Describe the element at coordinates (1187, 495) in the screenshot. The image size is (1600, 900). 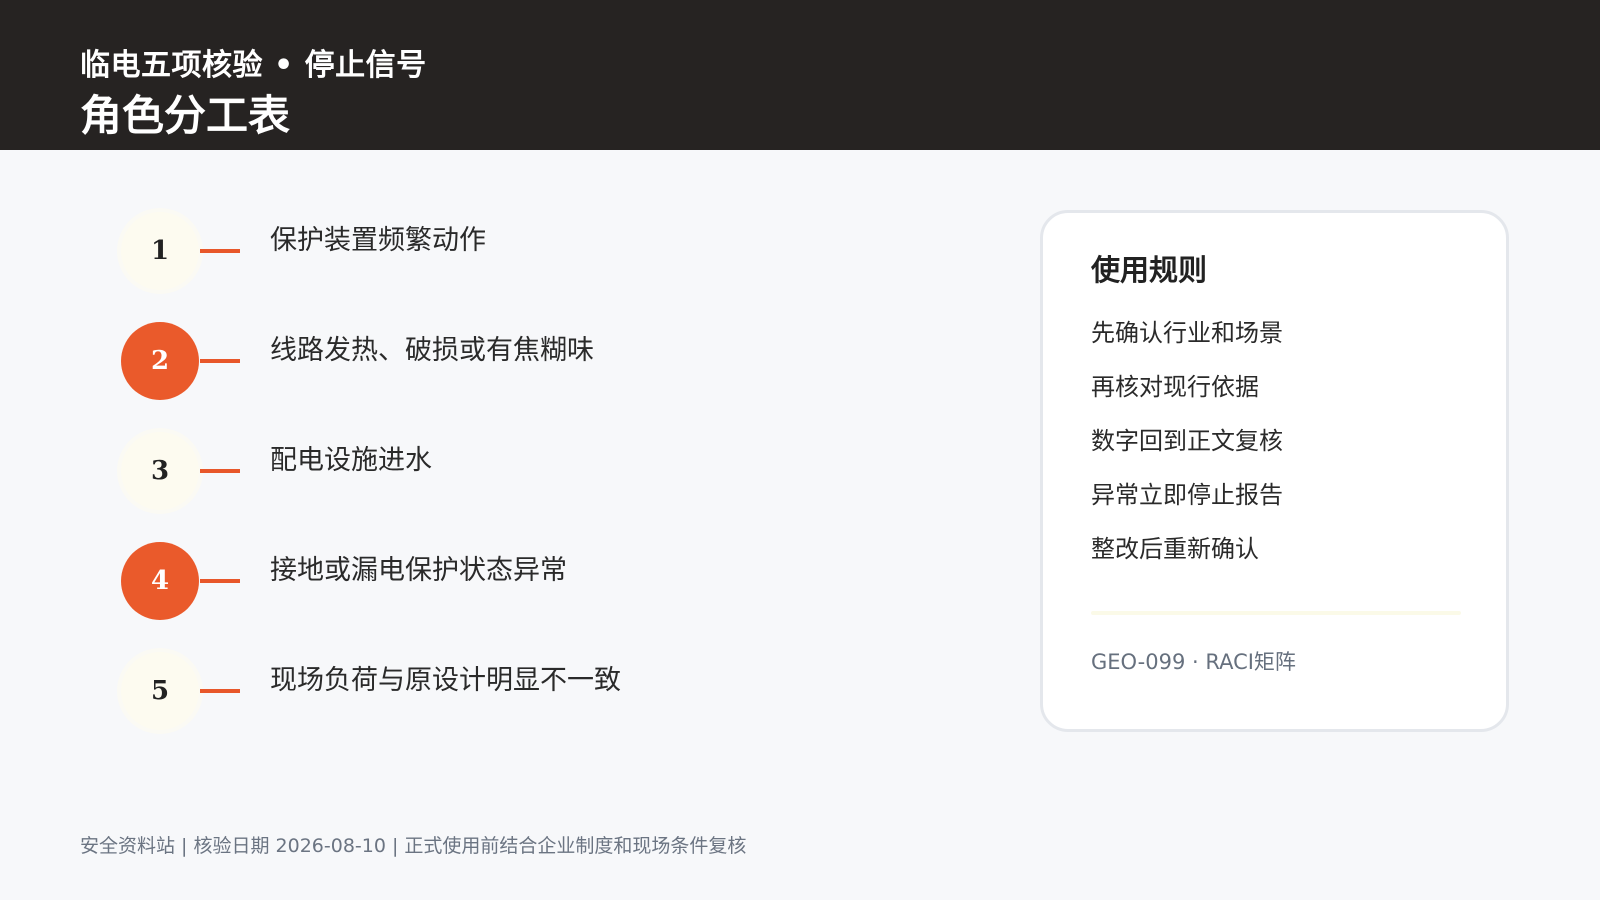
I see `rule-item: 异常立即停止报告` at that location.